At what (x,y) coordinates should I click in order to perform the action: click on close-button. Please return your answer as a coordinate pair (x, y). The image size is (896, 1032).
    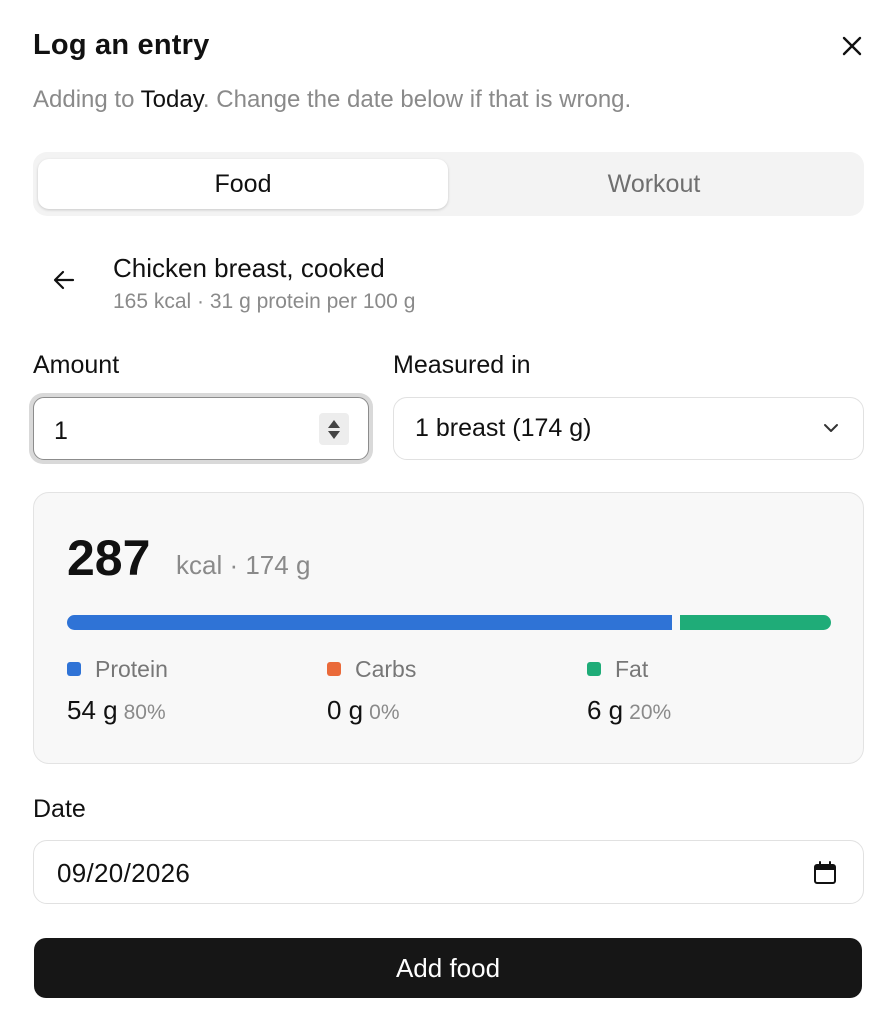
    Looking at the image, I should click on (852, 46).